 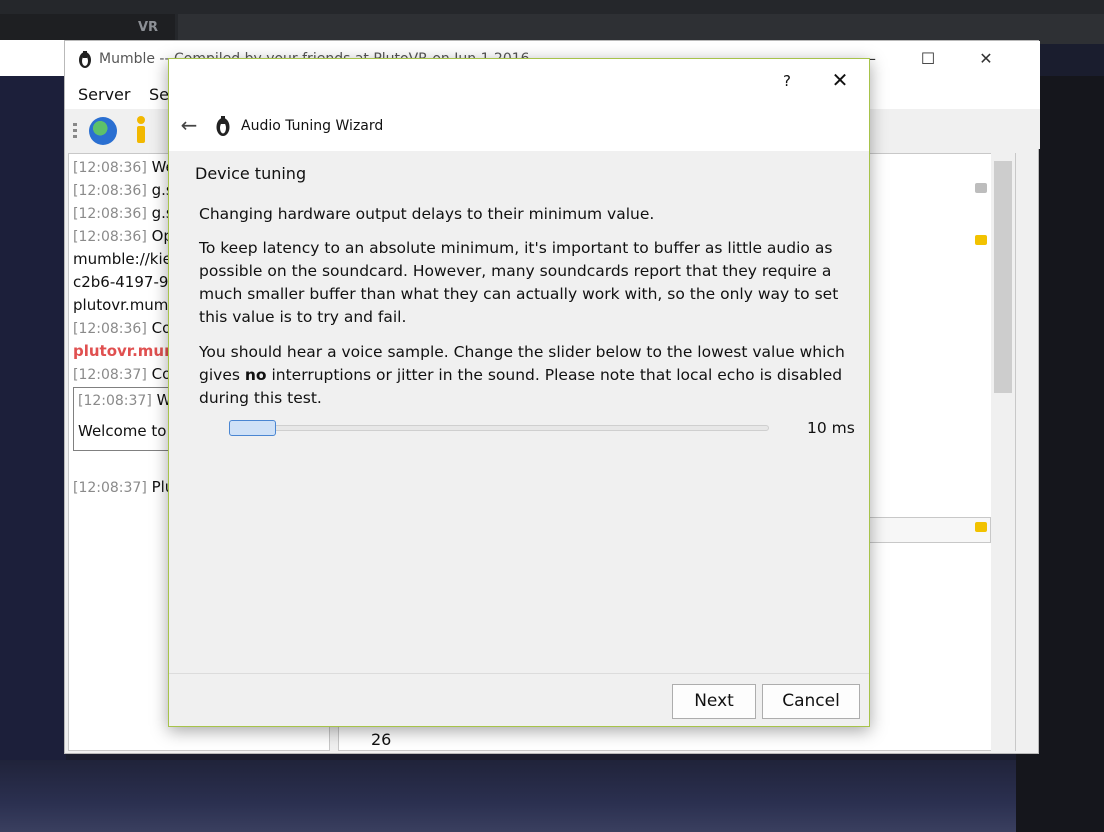 What do you see at coordinates (127, 374) in the screenshot?
I see `log-line: [12:08:37] Con` at bounding box center [127, 374].